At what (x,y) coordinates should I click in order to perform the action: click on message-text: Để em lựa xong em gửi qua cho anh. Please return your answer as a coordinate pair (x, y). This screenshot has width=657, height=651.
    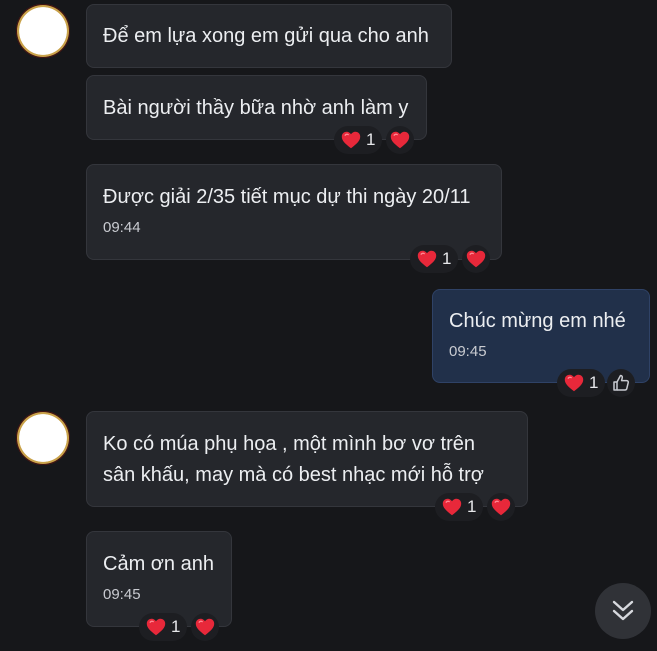
    Looking at the image, I should click on (266, 36).